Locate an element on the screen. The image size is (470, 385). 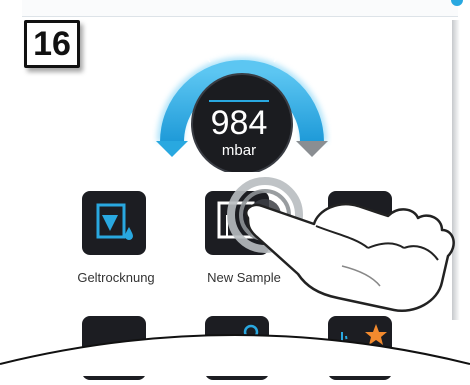
gel-drying-icon is located at coordinates (114, 221).